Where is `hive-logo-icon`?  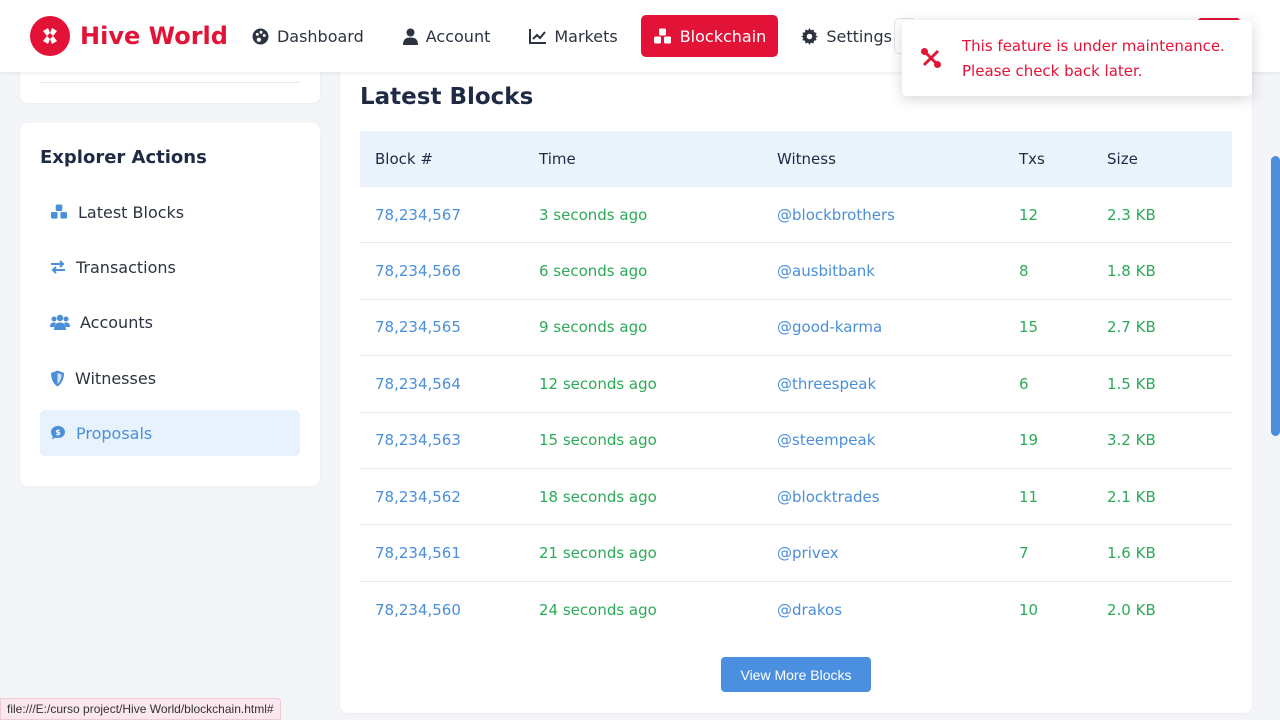
hive-logo-icon is located at coordinates (50, 36).